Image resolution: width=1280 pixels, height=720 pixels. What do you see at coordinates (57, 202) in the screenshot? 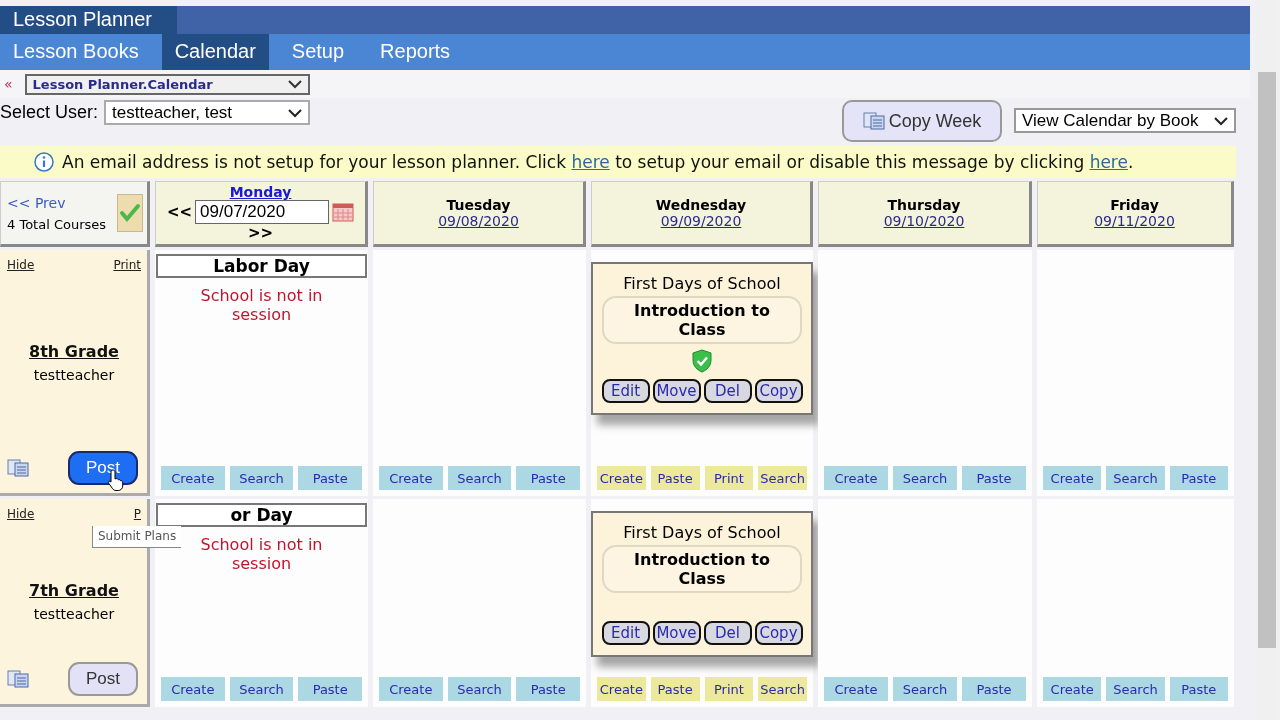
I see `prev-link: << Prev` at bounding box center [57, 202].